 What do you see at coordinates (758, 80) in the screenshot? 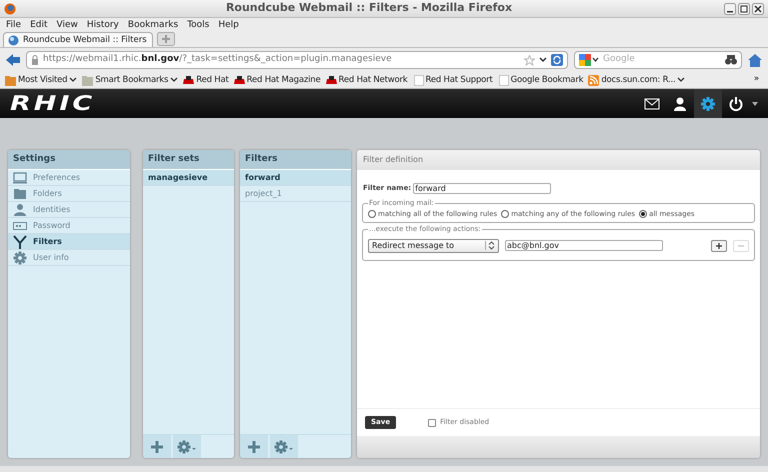
I see `overflow-chevron-button: »` at bounding box center [758, 80].